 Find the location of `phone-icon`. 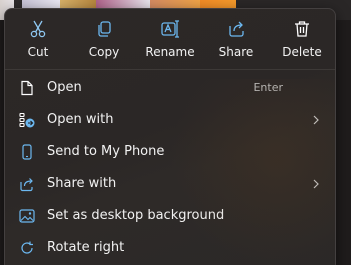

phone-icon is located at coordinates (27, 152).